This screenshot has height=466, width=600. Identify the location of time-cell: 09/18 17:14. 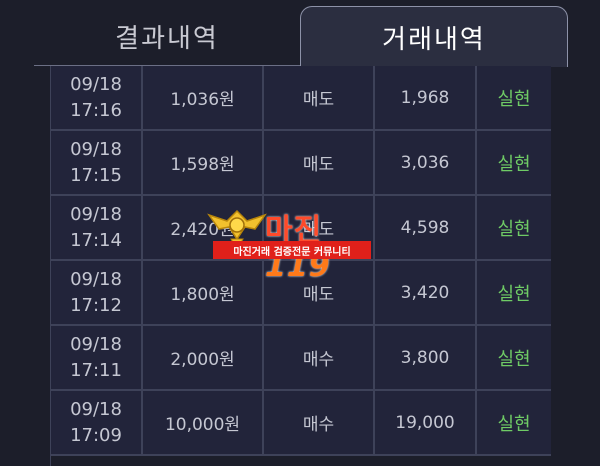
(97, 227).